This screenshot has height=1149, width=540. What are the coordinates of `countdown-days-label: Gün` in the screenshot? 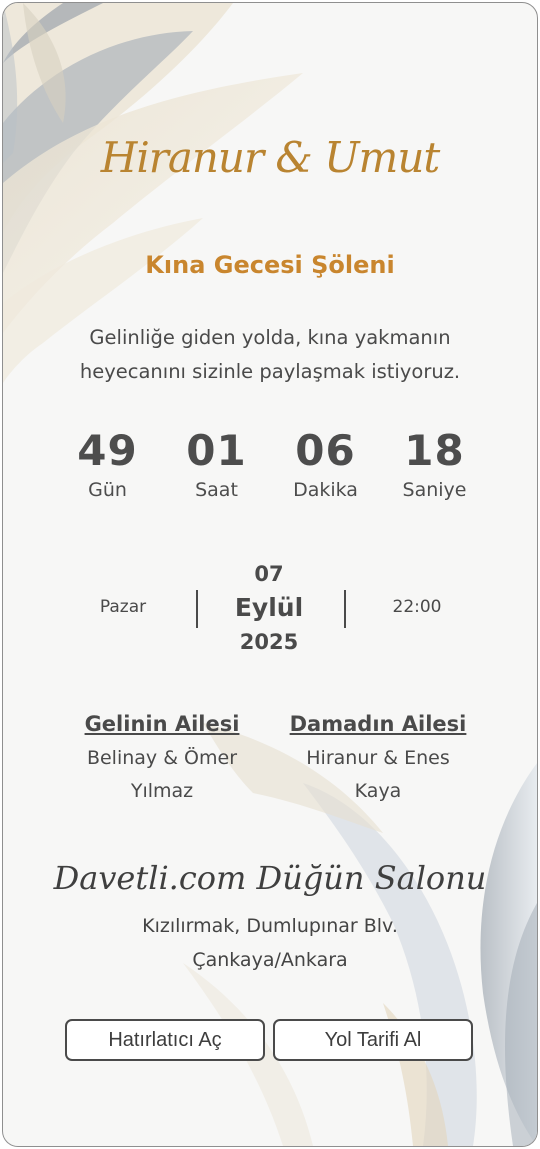 It's located at (107, 490).